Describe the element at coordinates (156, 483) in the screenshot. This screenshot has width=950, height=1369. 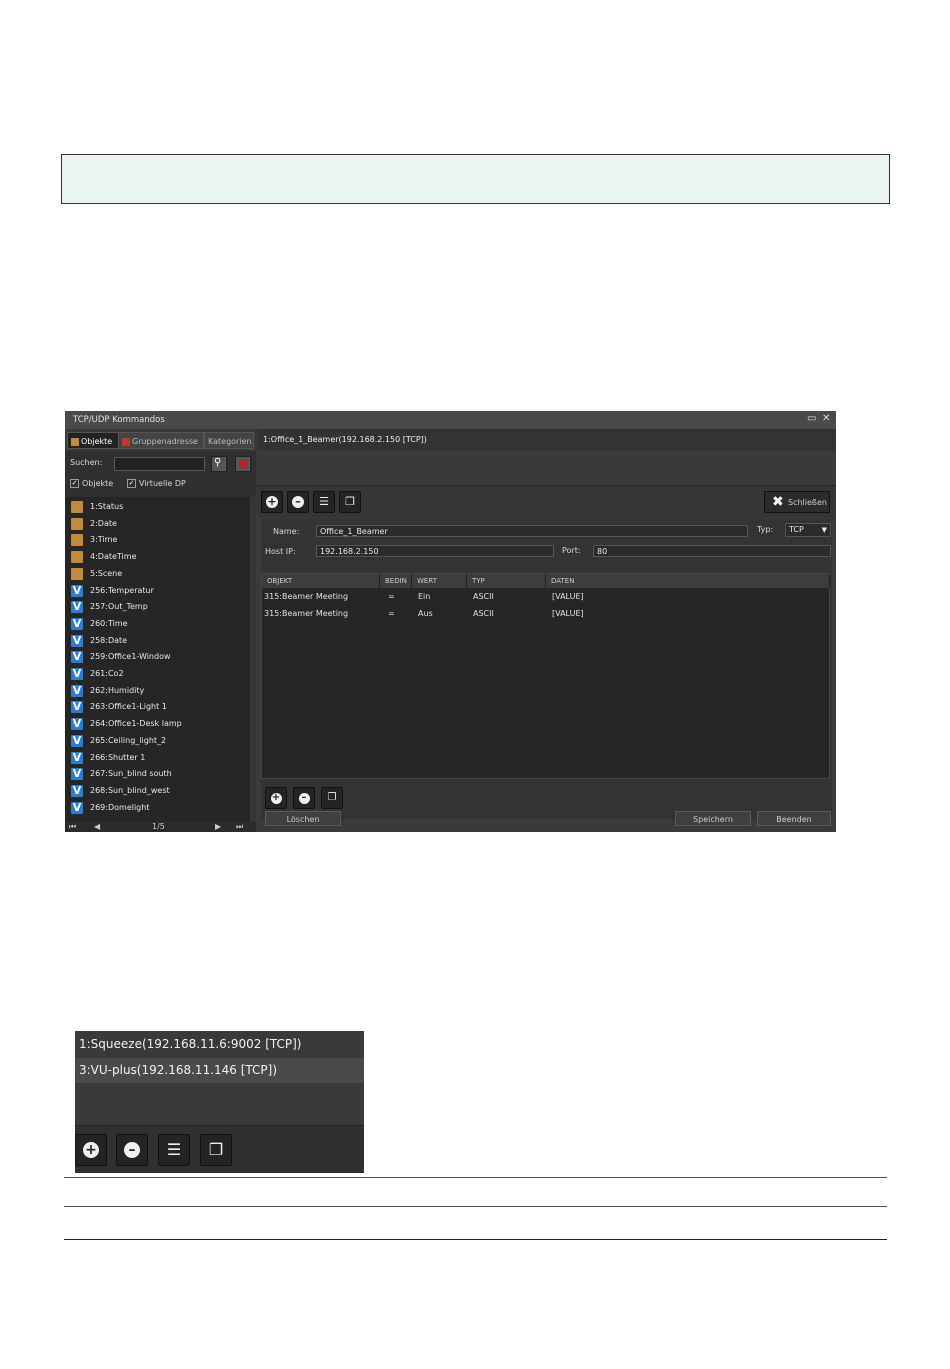
I see `check-virtuelle-dp: ✓ Virtuelle DP` at that location.